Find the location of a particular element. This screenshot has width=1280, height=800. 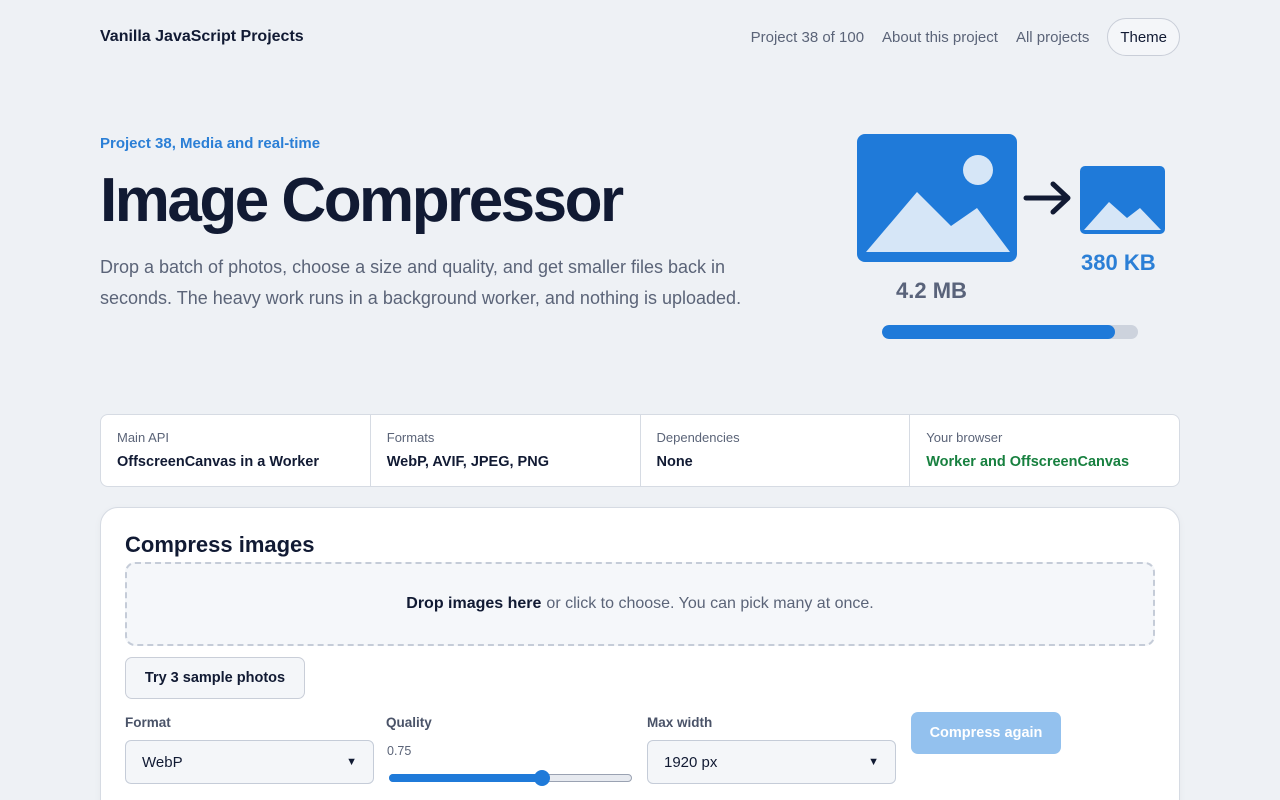

nav-project-counter: Project 38 of 100 is located at coordinates (807, 37).